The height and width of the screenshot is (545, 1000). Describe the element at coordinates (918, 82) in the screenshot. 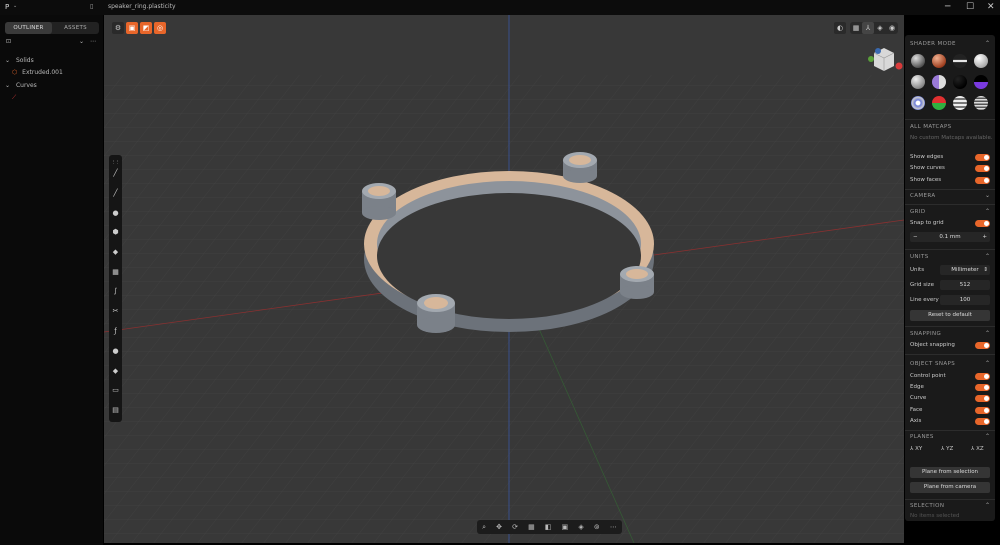

I see `matcap-silver-button` at that location.